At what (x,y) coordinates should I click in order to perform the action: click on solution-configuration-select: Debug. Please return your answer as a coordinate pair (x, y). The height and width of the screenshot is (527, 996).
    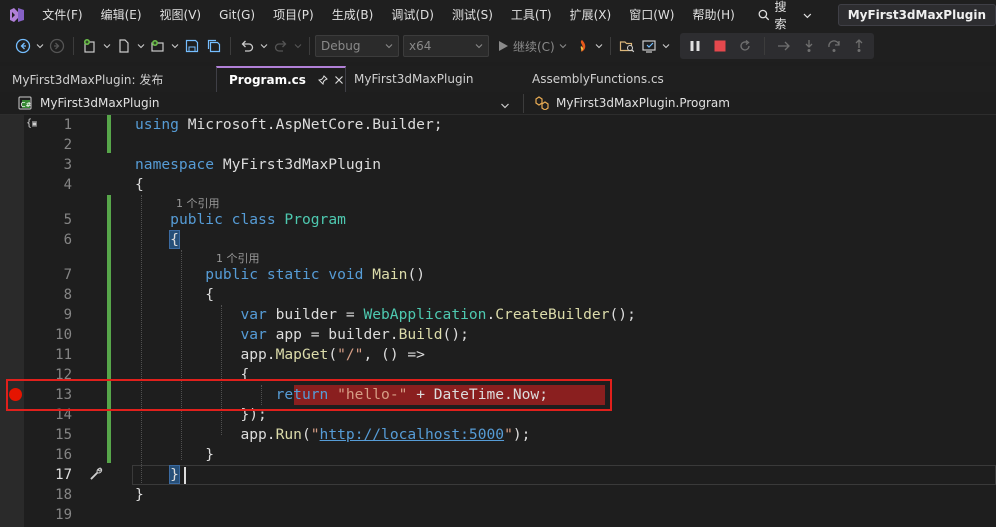
    Looking at the image, I should click on (357, 46).